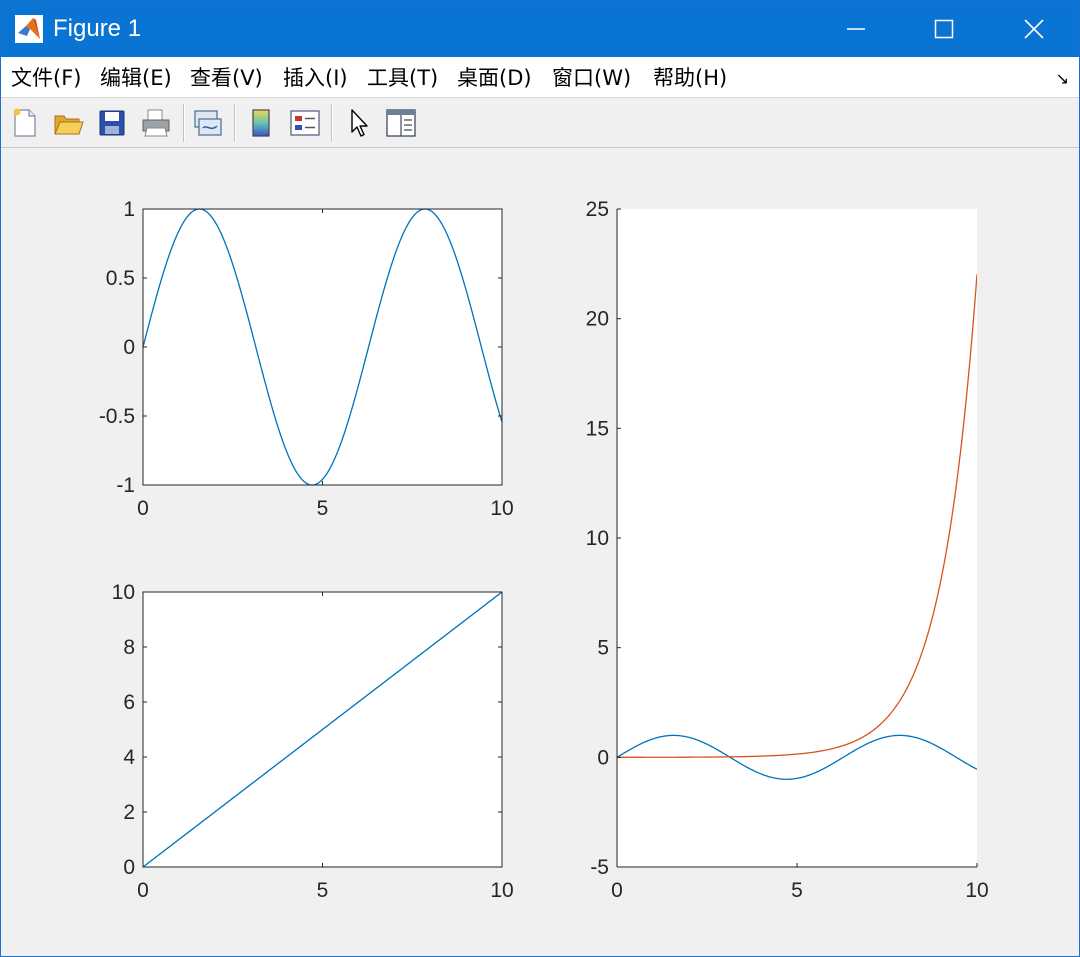 The width and height of the screenshot is (1080, 957). Describe the element at coordinates (125, 485) in the screenshot. I see `y-tick-label: -1` at that location.